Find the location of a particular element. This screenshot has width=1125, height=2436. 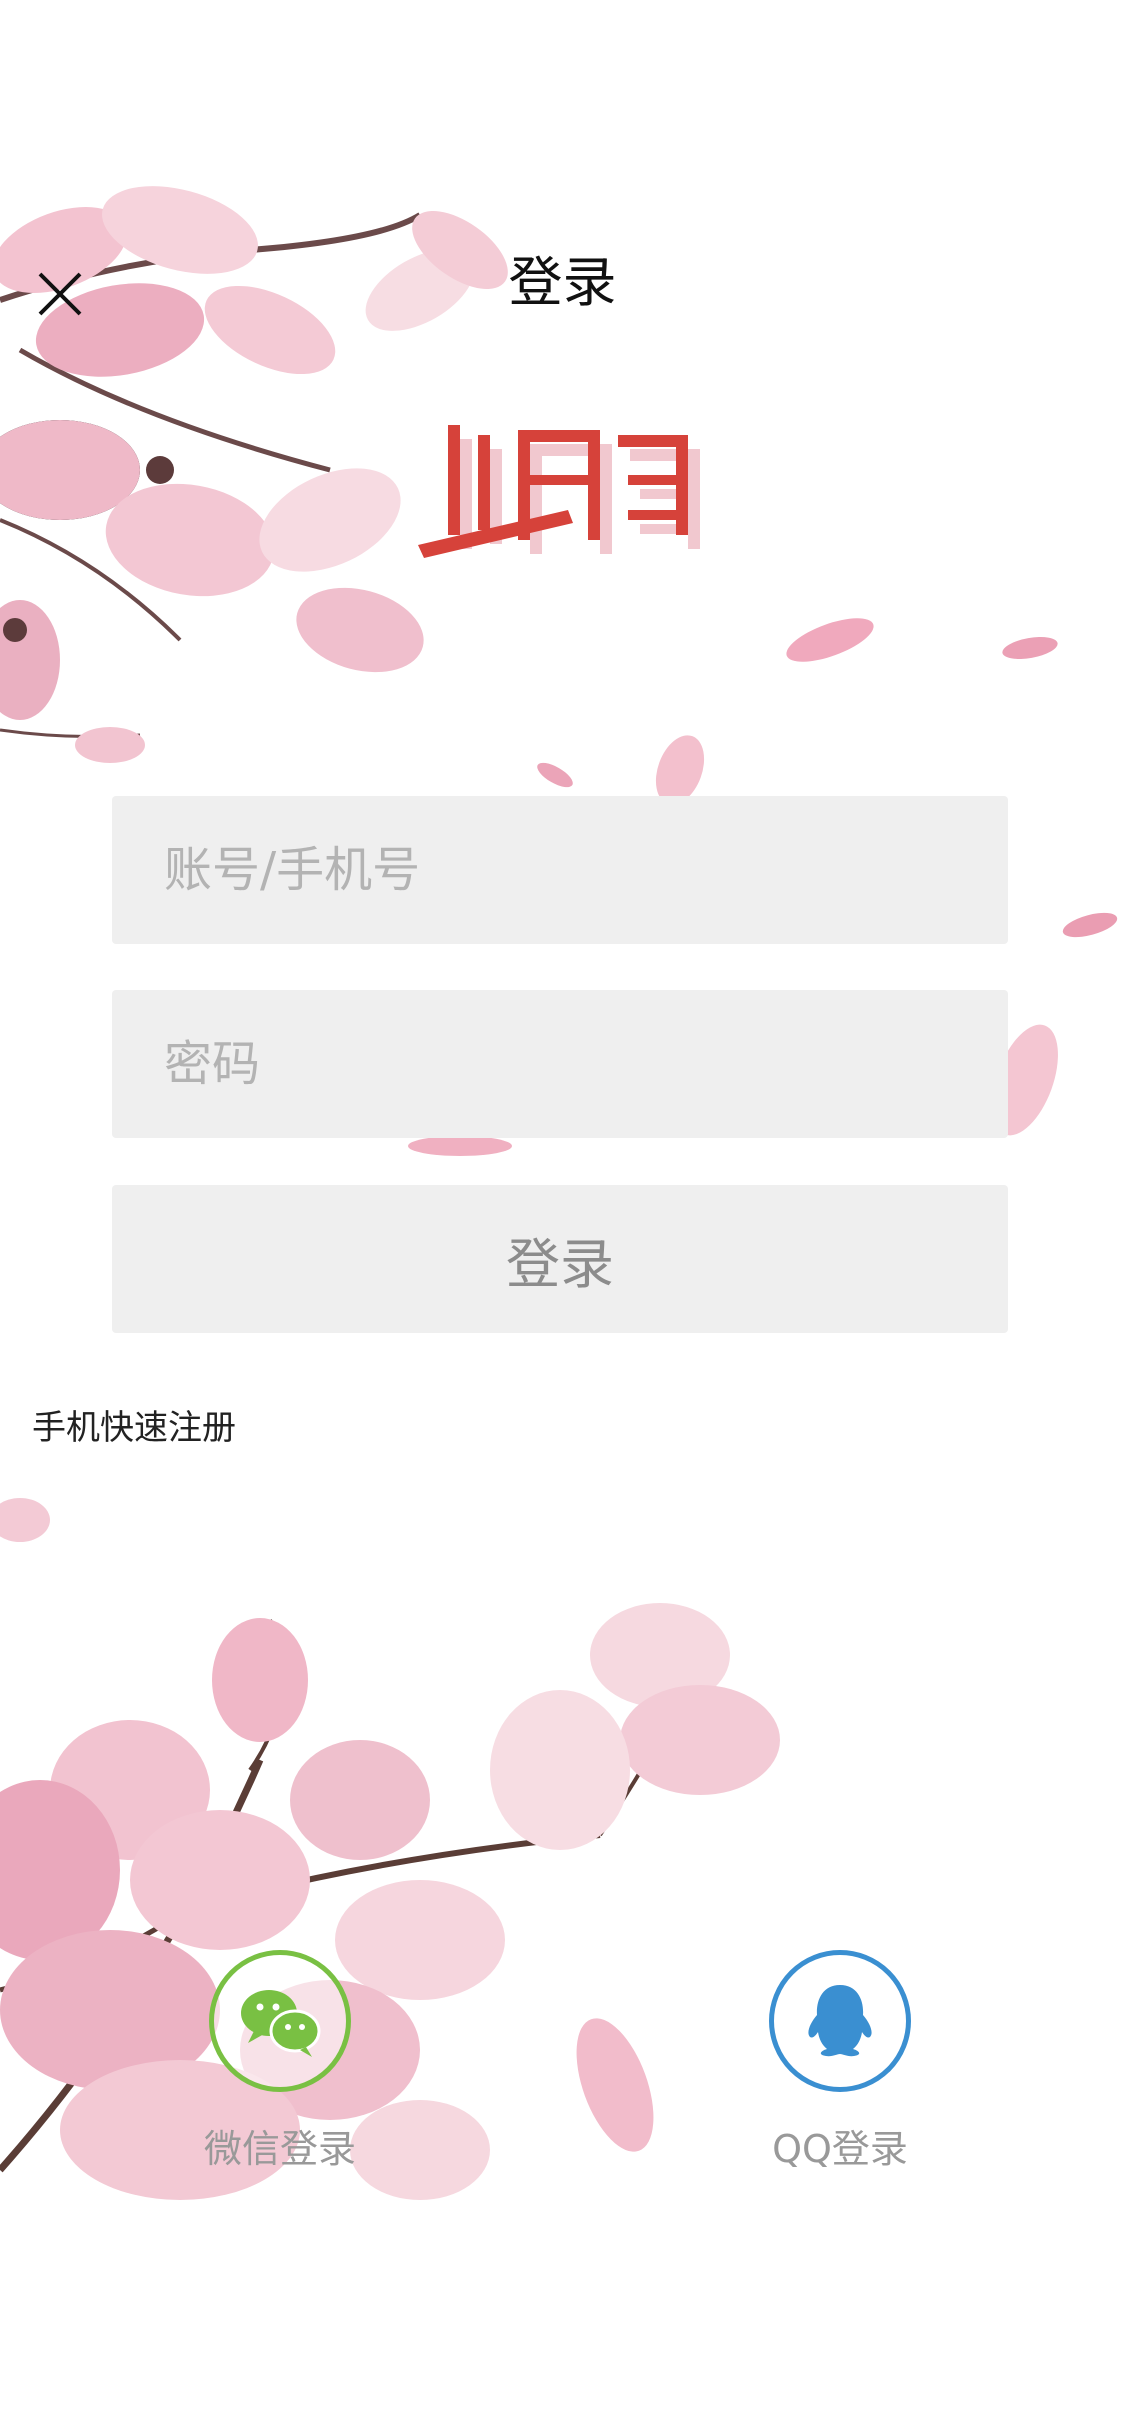

qq-login-button: QQ登录 is located at coordinates (840, 2061).